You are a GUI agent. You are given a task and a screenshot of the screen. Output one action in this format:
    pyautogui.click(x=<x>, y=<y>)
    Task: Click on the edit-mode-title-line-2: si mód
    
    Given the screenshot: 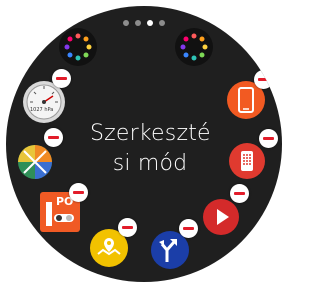 What is the action you would take?
    pyautogui.click(x=150, y=163)
    